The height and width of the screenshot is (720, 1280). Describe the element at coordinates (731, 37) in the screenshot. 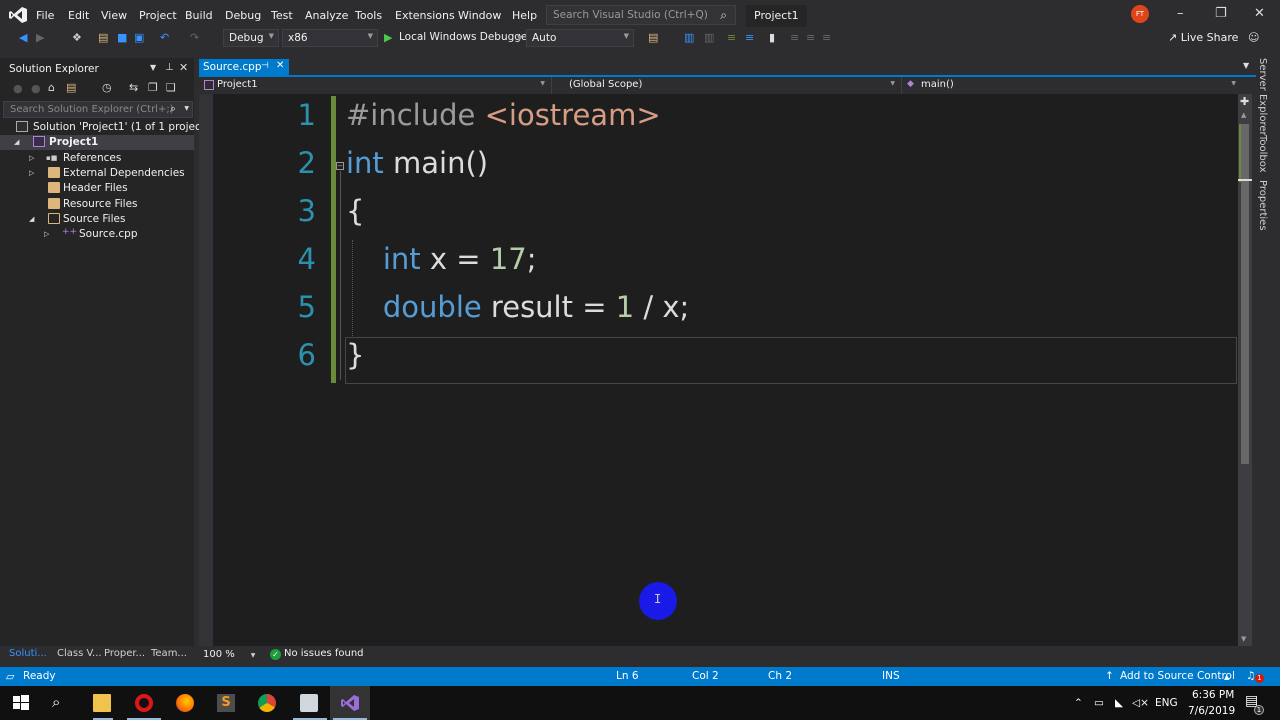

I see `comment-icon: ≡` at that location.